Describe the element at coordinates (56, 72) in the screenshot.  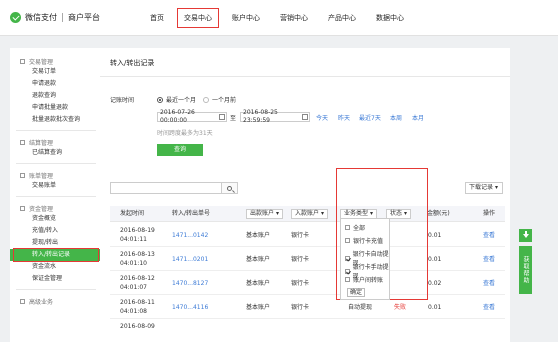
I see `sidebar-item-orders: 交易订单` at that location.